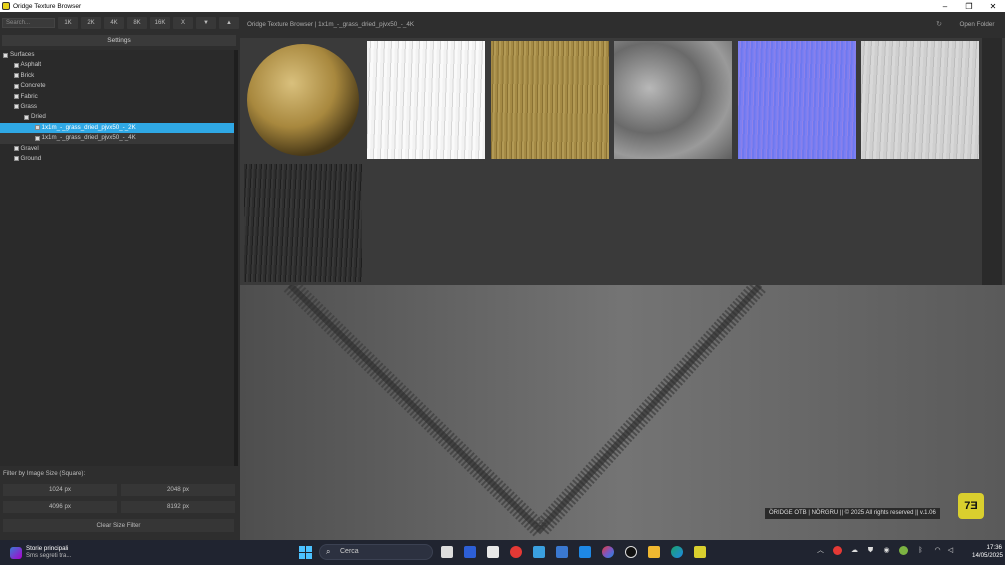 The width and height of the screenshot is (1005, 565). I want to click on tree-item: 1x1m_-_grass_dried_pjvx50_-_4K, so click(117, 138).